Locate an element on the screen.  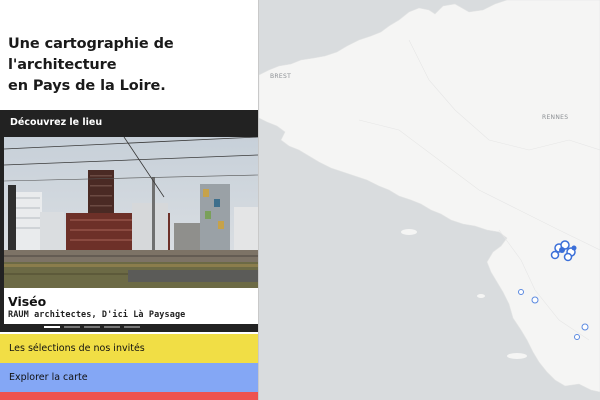
place-info: Viséo RAUM architectes, D'ici Là Paysage is located at coordinates (131, 306).